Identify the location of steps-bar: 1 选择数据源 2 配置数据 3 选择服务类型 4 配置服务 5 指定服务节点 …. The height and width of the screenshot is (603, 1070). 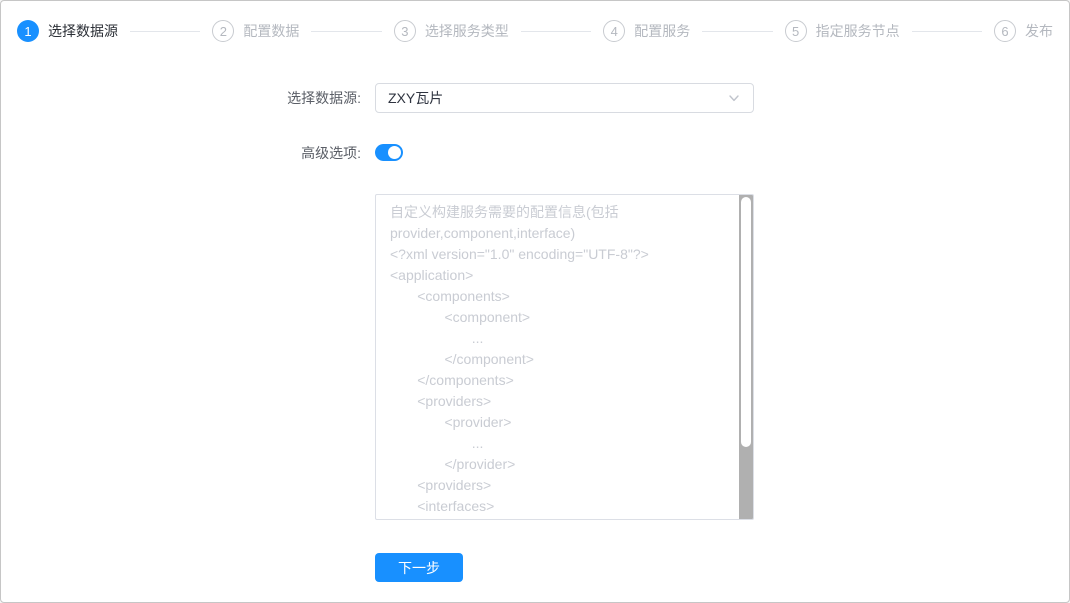
(535, 21).